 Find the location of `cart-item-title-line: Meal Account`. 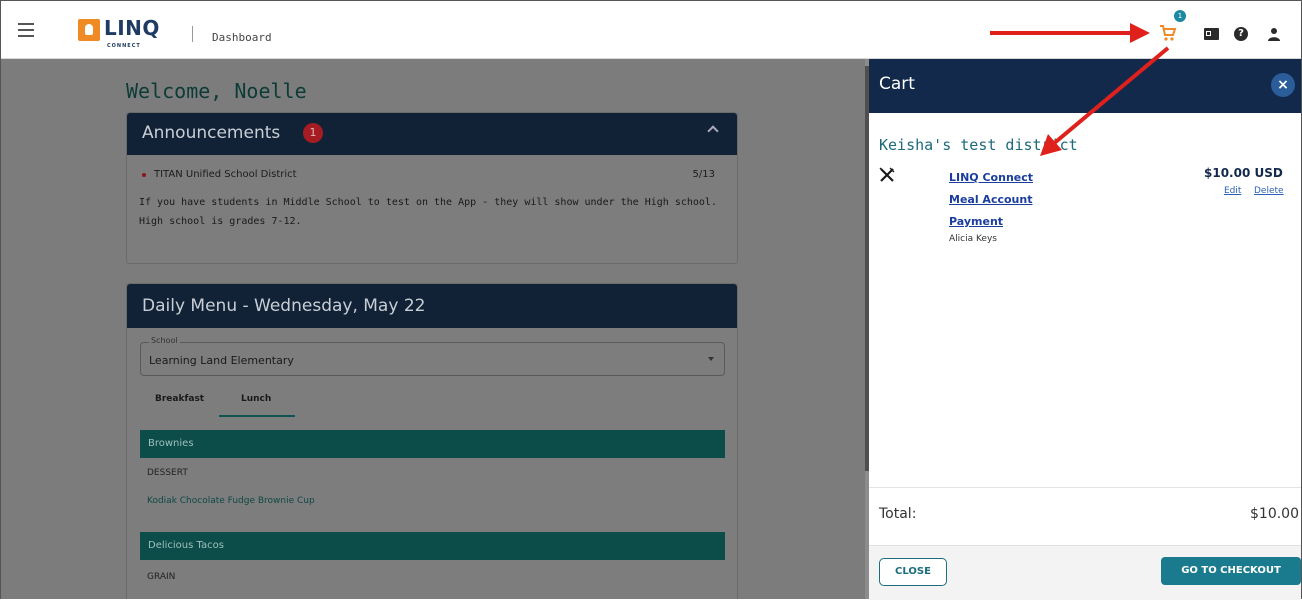

cart-item-title-line: Meal Account is located at coordinates (991, 199).